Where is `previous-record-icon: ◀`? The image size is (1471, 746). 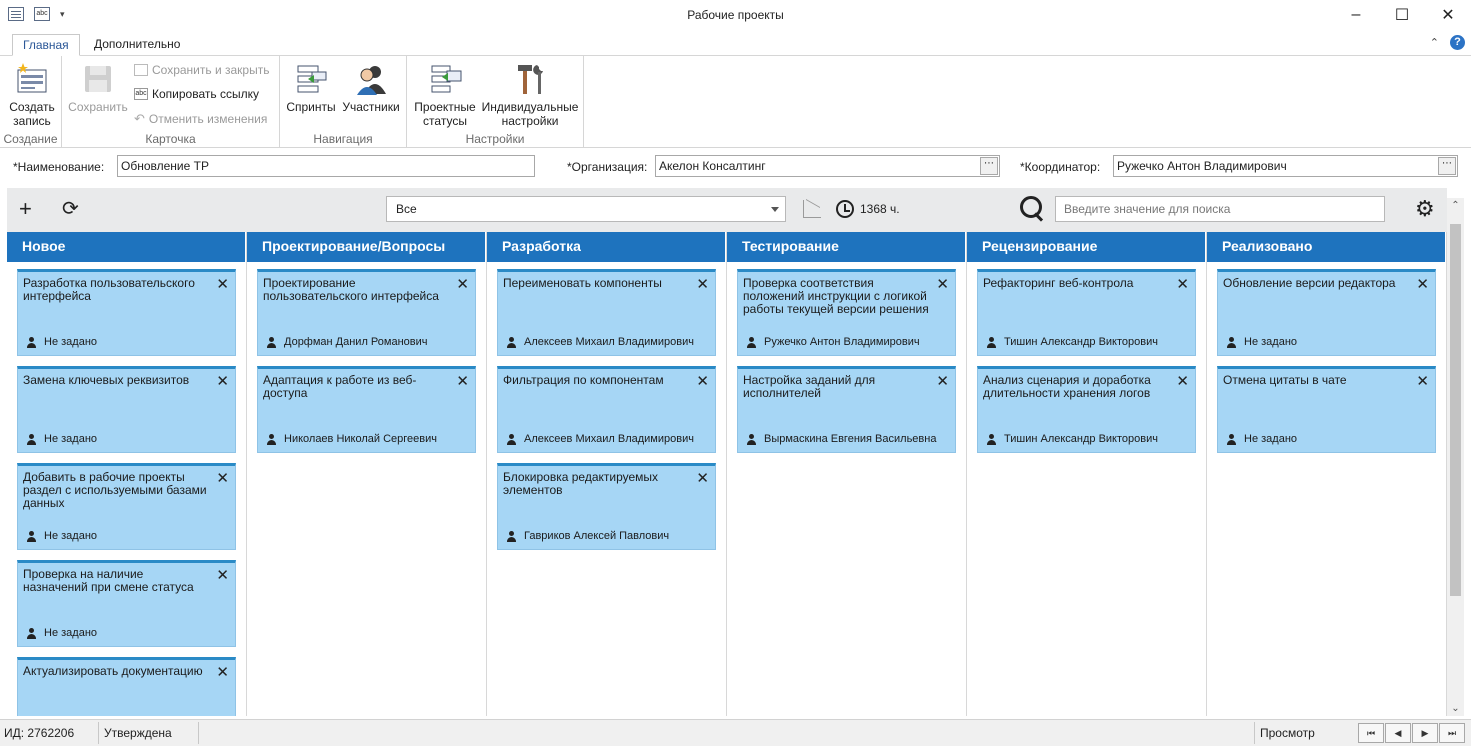
previous-record-icon: ◀ is located at coordinates (1398, 733).